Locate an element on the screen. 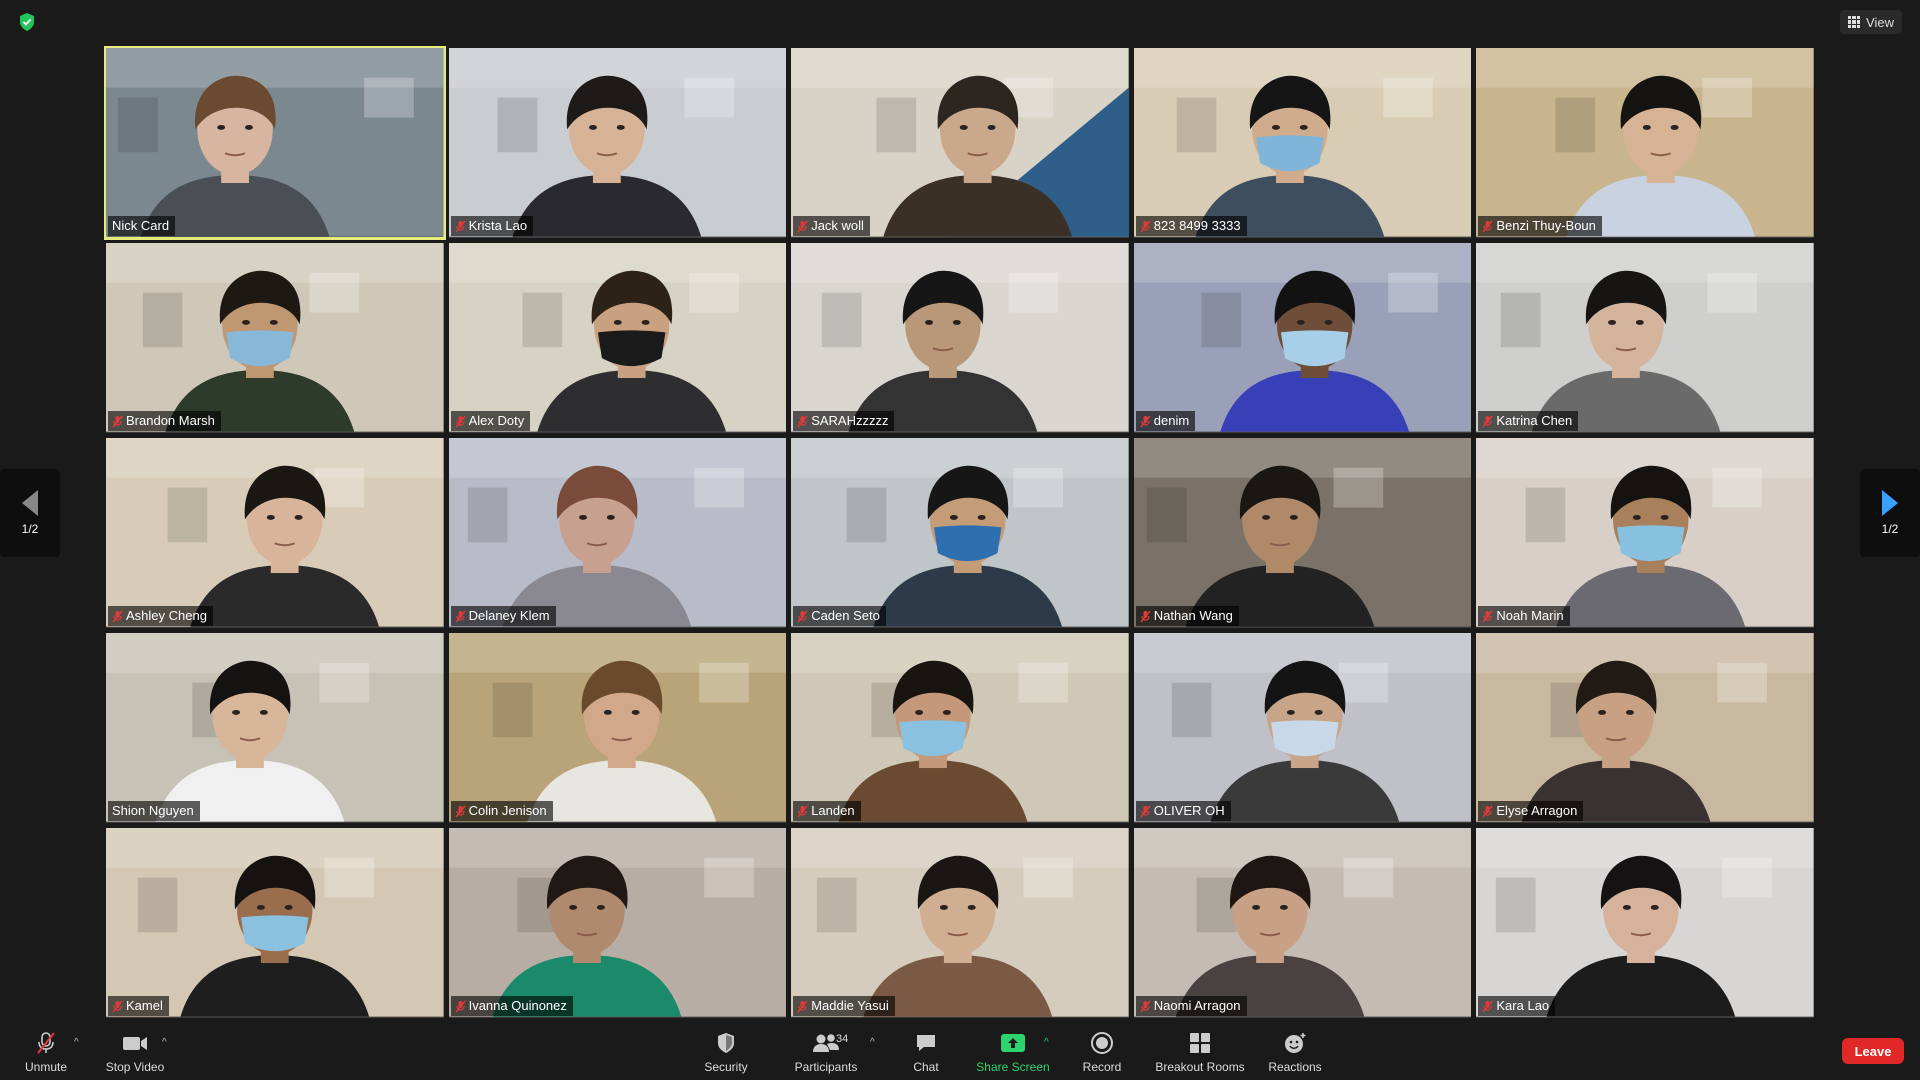 Image resolution: width=1920 pixels, height=1080 pixels. participant-name-tag: Naomi Arragon is located at coordinates (1191, 1006).